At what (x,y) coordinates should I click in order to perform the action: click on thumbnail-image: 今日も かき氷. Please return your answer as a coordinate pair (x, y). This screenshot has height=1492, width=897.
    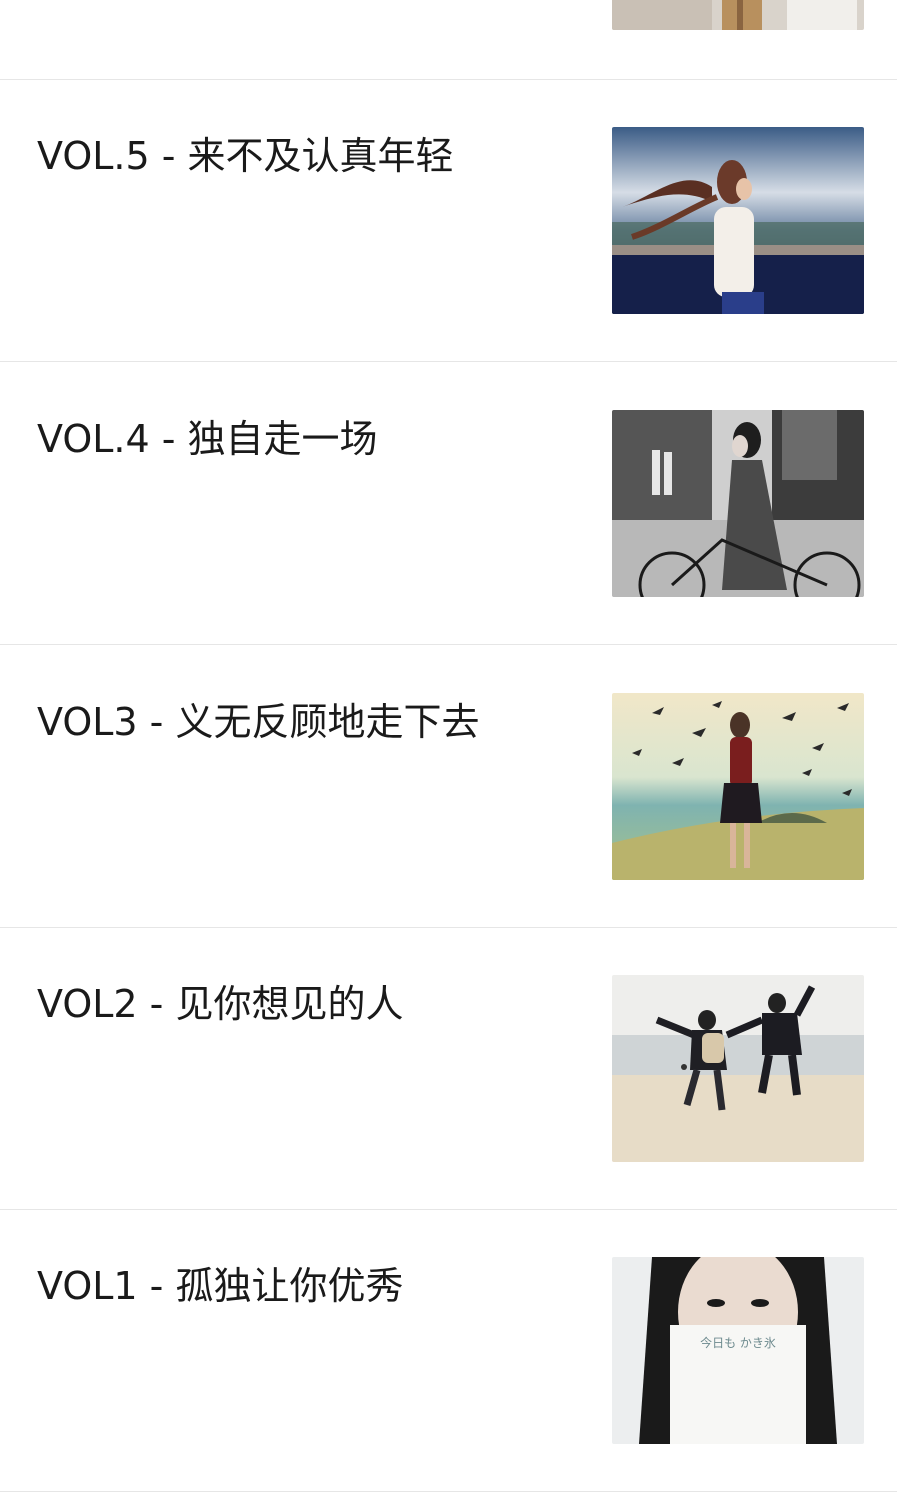
    Looking at the image, I should click on (738, 1350).